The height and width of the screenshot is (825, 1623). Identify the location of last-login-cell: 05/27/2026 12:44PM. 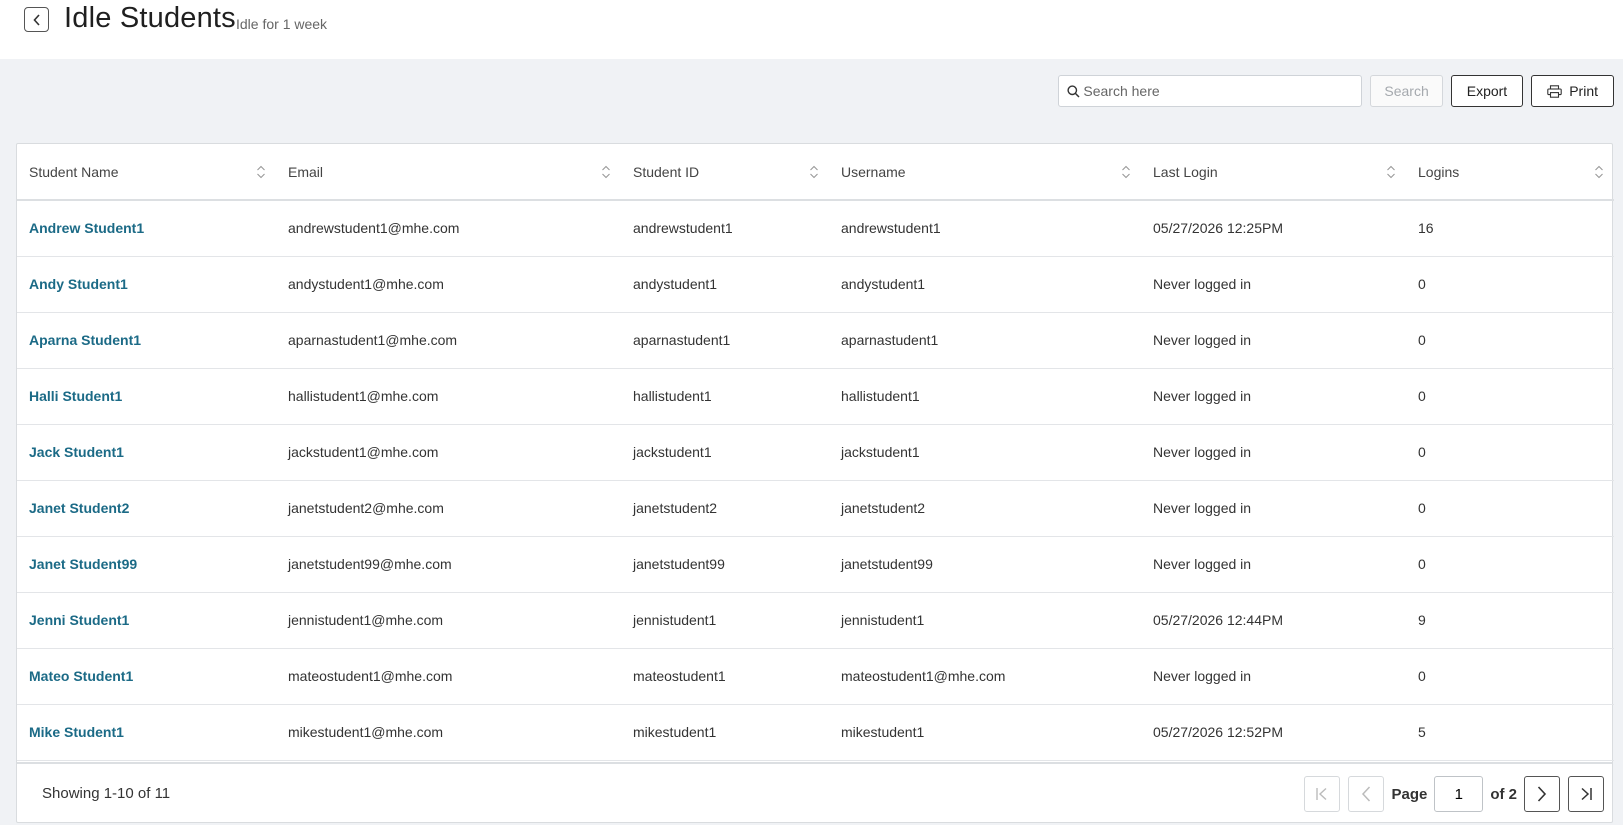
(1218, 620).